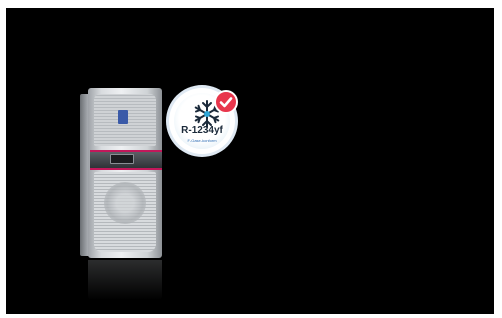 Image resolution: width=502 pixels, height=318 pixels. I want to click on check-badge, so click(226, 102).